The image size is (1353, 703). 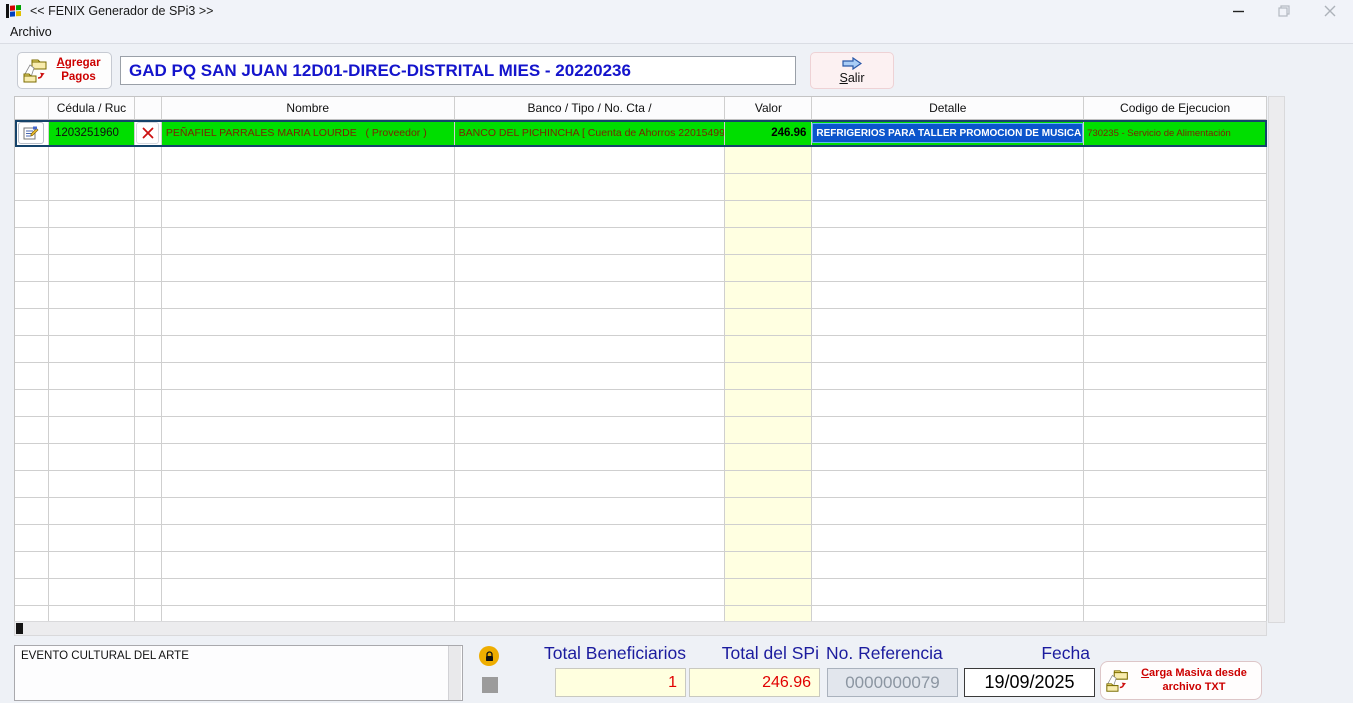 What do you see at coordinates (640, 628) in the screenshot?
I see `horizontal-scrollbar` at bounding box center [640, 628].